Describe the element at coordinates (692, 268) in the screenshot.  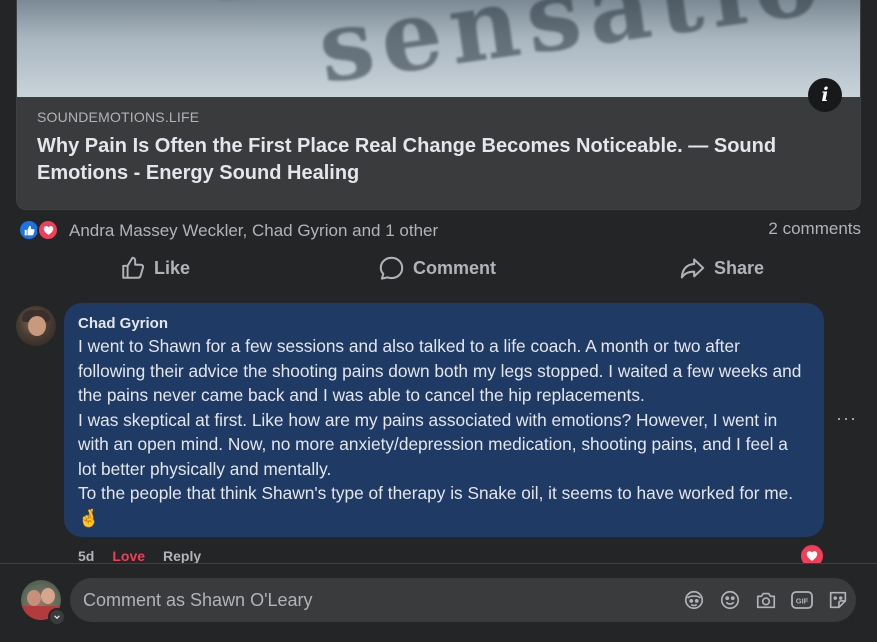
I see `share-arrow-icon` at that location.